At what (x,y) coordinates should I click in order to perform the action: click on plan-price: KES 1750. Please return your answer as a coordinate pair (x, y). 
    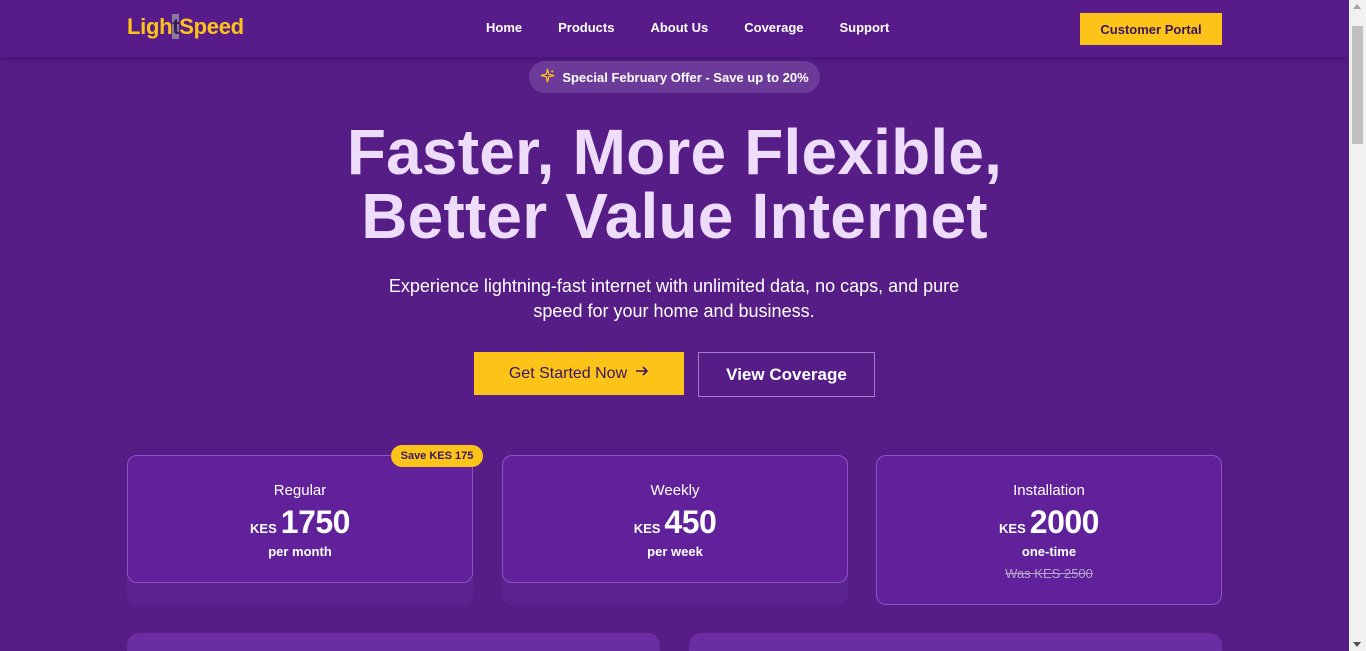
    Looking at the image, I should click on (300, 522).